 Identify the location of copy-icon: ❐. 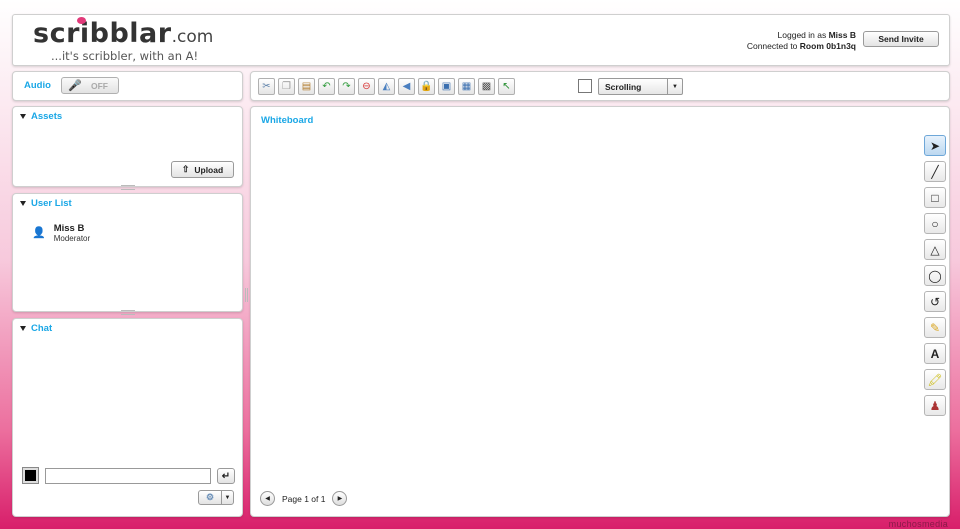
(286, 86).